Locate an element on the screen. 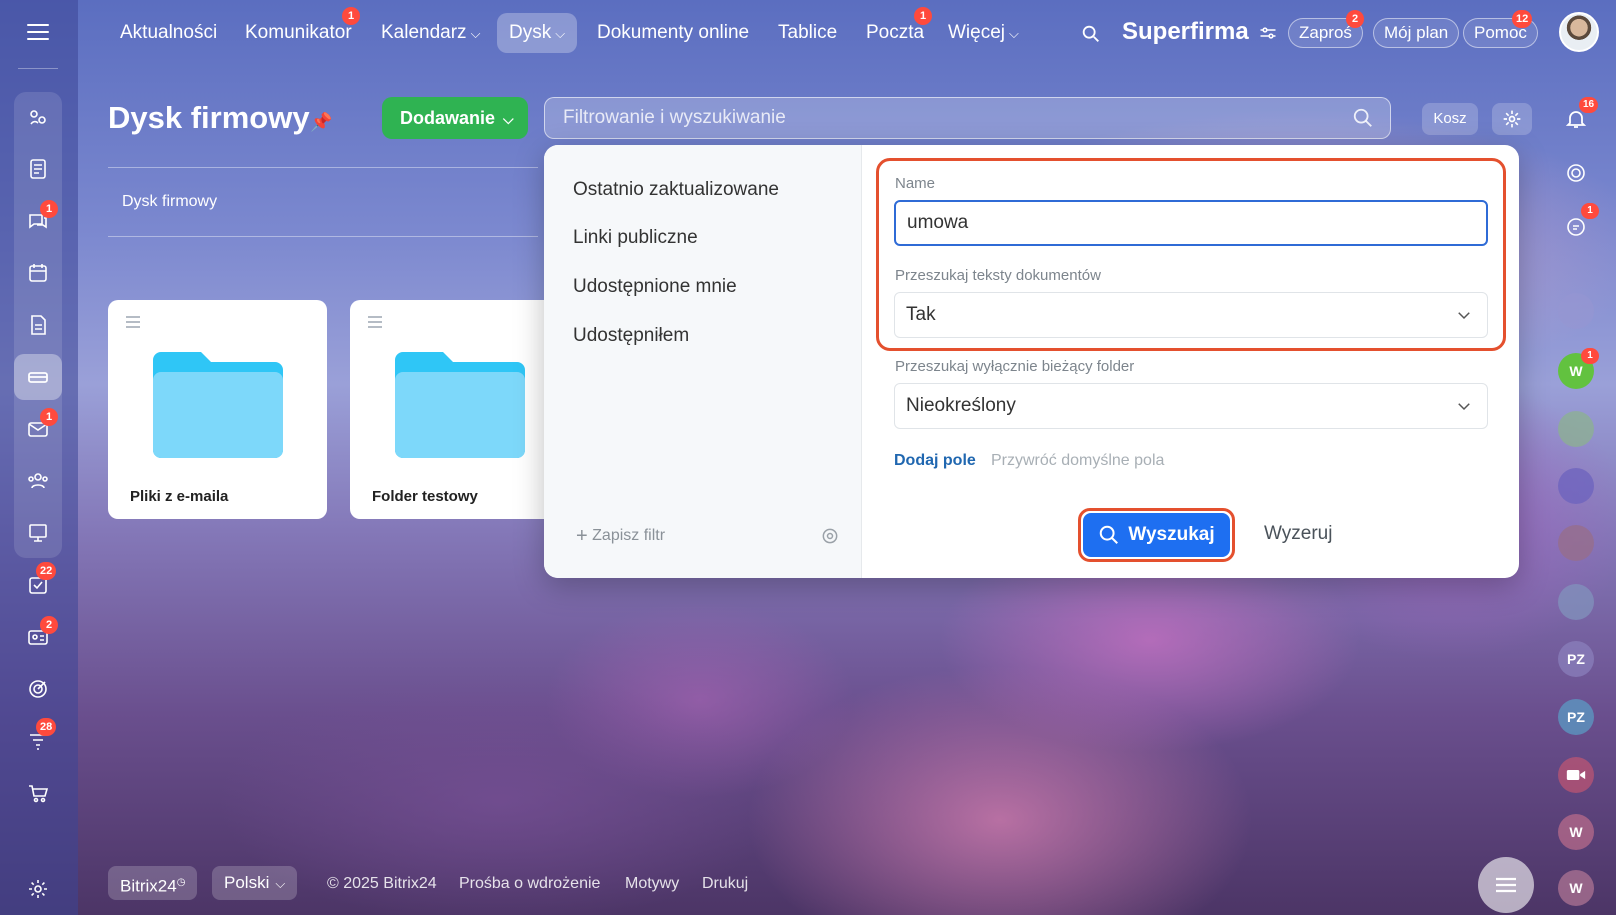  nav-item-label: Komunikator is located at coordinates (298, 32).